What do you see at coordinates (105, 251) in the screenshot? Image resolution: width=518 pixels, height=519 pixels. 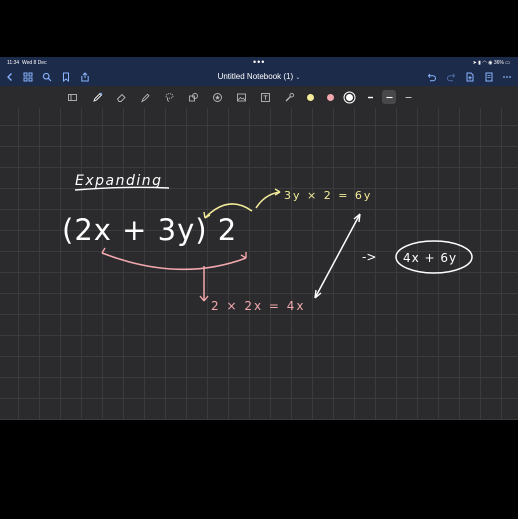 I see `pink-arc-head-left` at bounding box center [105, 251].